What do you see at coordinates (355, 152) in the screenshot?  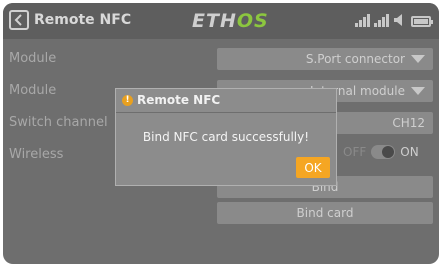 I see `toggle-off-label: OFF` at bounding box center [355, 152].